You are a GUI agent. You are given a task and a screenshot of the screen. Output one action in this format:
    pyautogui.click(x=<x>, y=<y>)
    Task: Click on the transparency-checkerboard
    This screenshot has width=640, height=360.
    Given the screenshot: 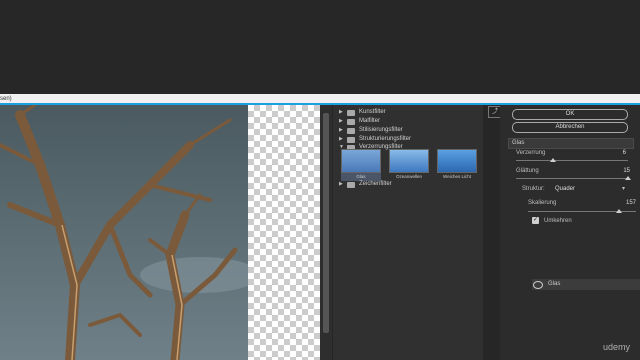 What is the action you would take?
    pyautogui.click(x=284, y=232)
    